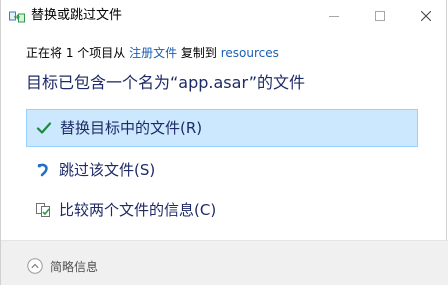 The image size is (448, 286). I want to click on option-compare: 比较两个文件的信息(C), so click(222, 210).